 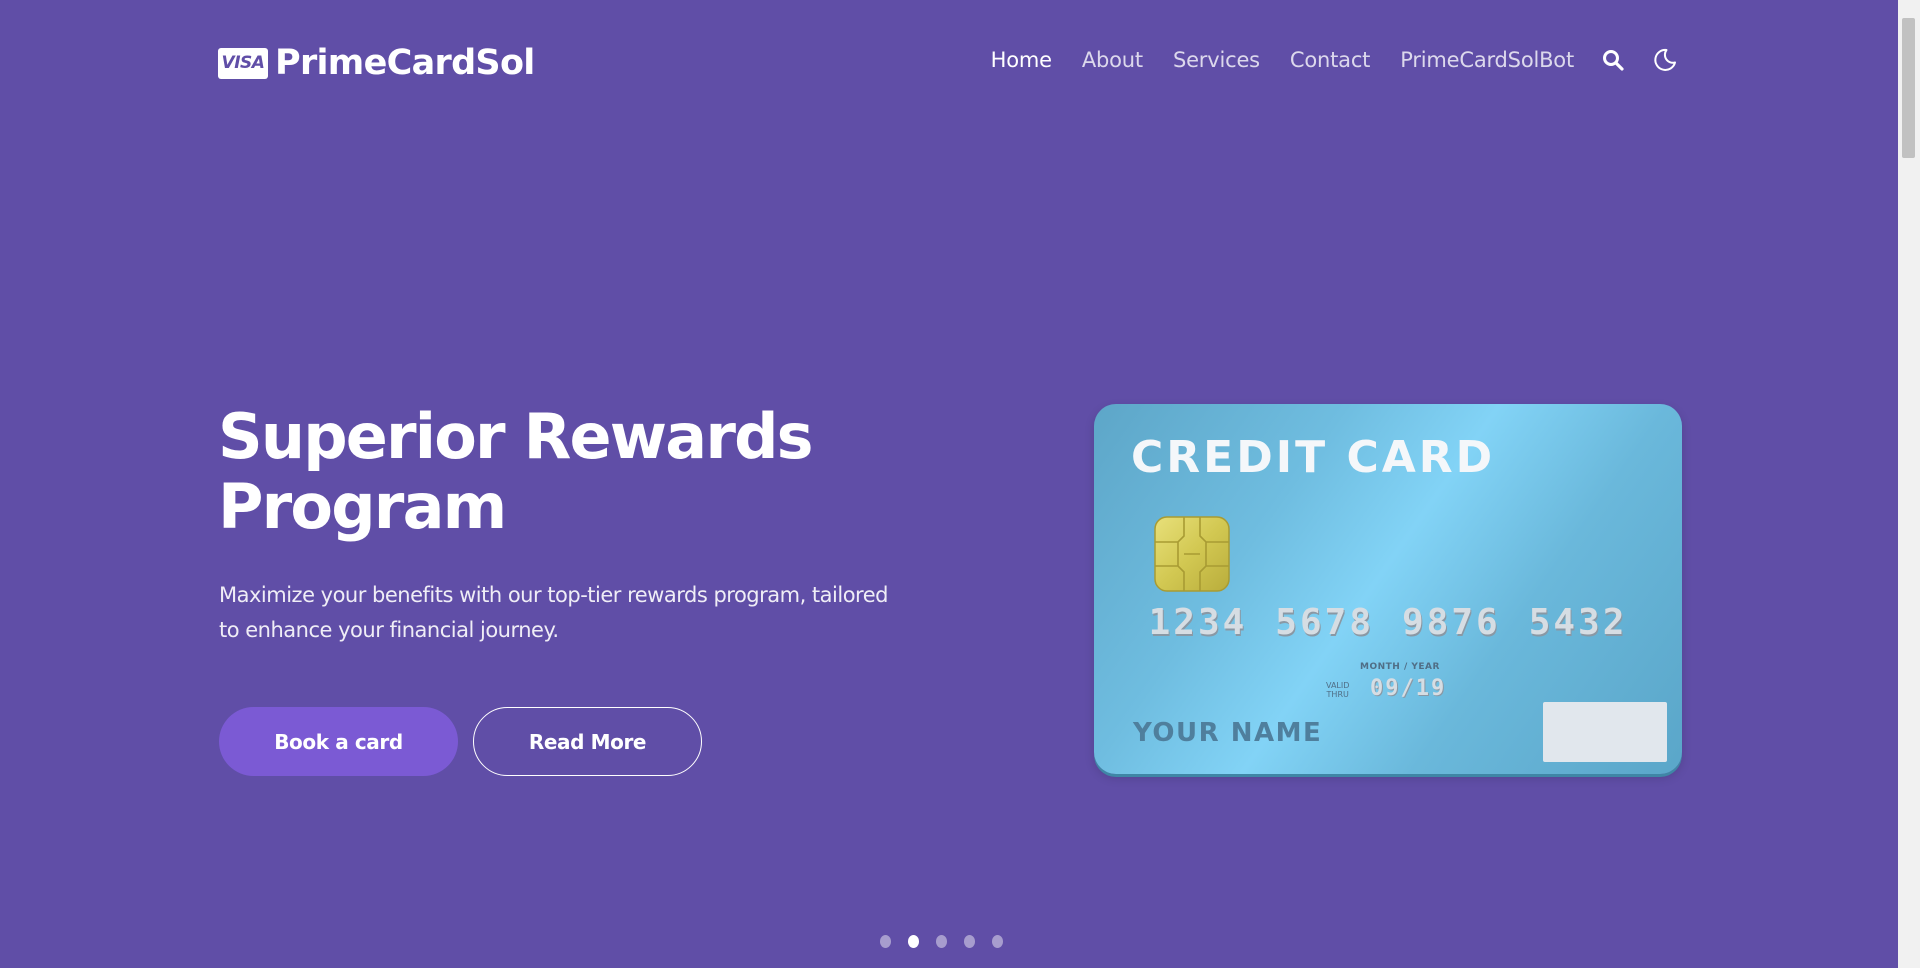 I want to click on nav-link-services: Services, so click(x=1216, y=60).